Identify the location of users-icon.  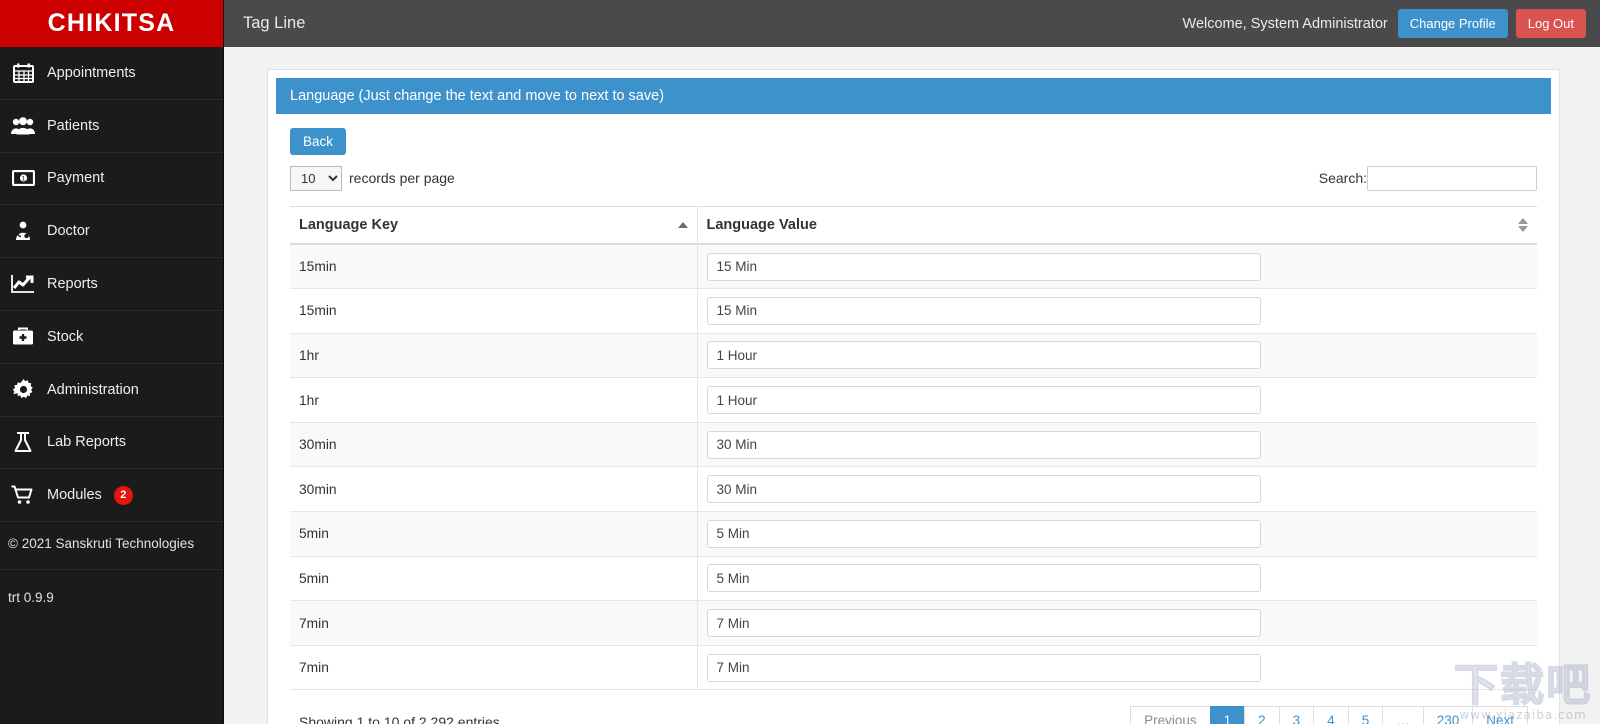
(23, 126).